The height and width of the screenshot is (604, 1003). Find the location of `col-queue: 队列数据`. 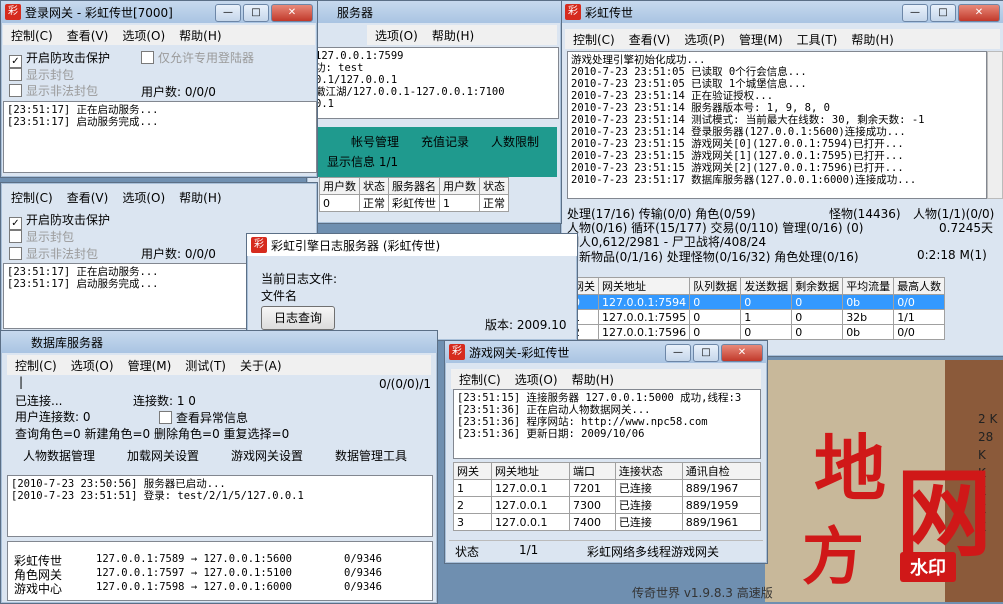

col-queue: 队列数据 is located at coordinates (715, 286).